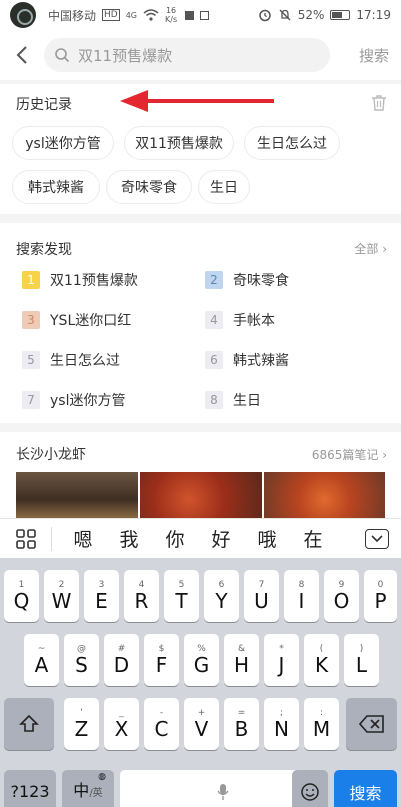 This screenshot has height=807, width=401. I want to click on key-q: 1Q, so click(21, 596).